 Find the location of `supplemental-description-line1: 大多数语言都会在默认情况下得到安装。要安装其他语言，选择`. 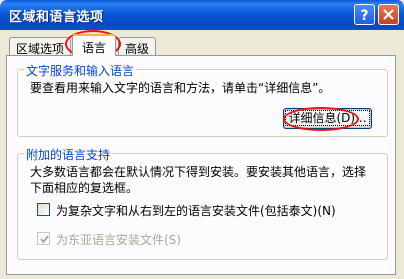

supplemental-description-line1: 大多数语言都会在默认情况下得到安装。要安装其他语言，选择 is located at coordinates (198, 172).